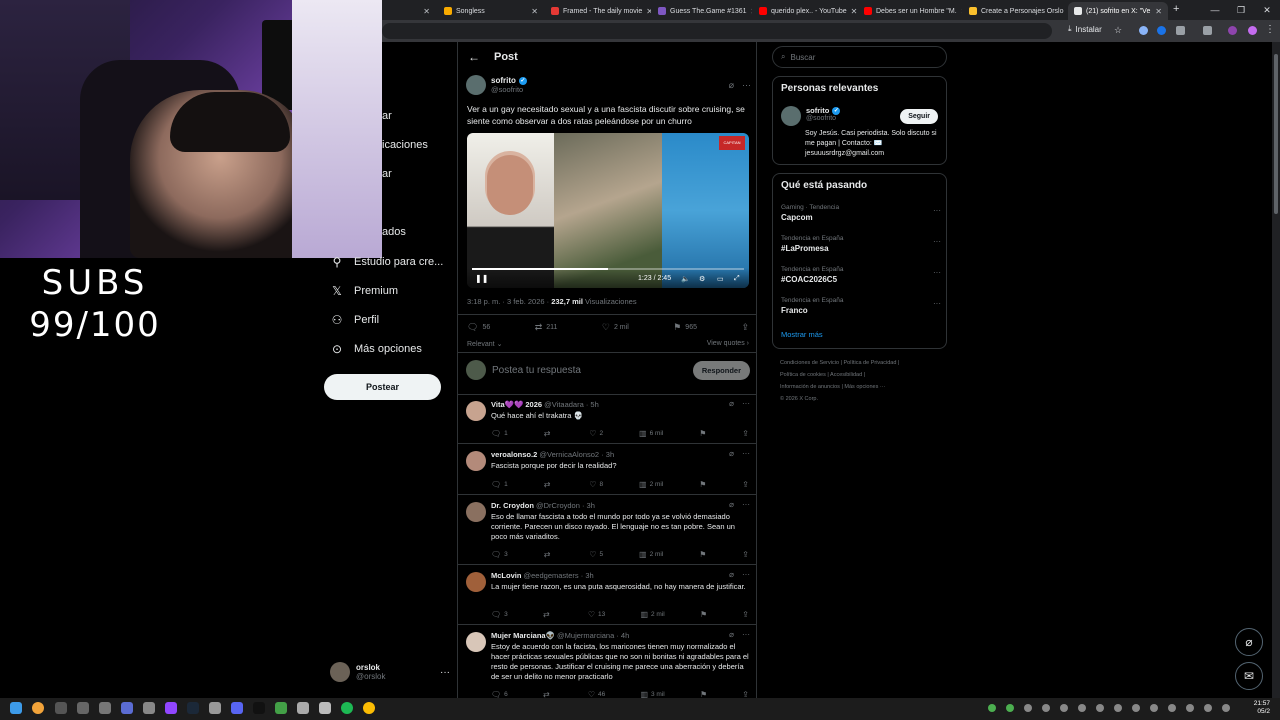 The image size is (1280, 720). I want to click on like-button: ♡ 13, so click(596, 614).